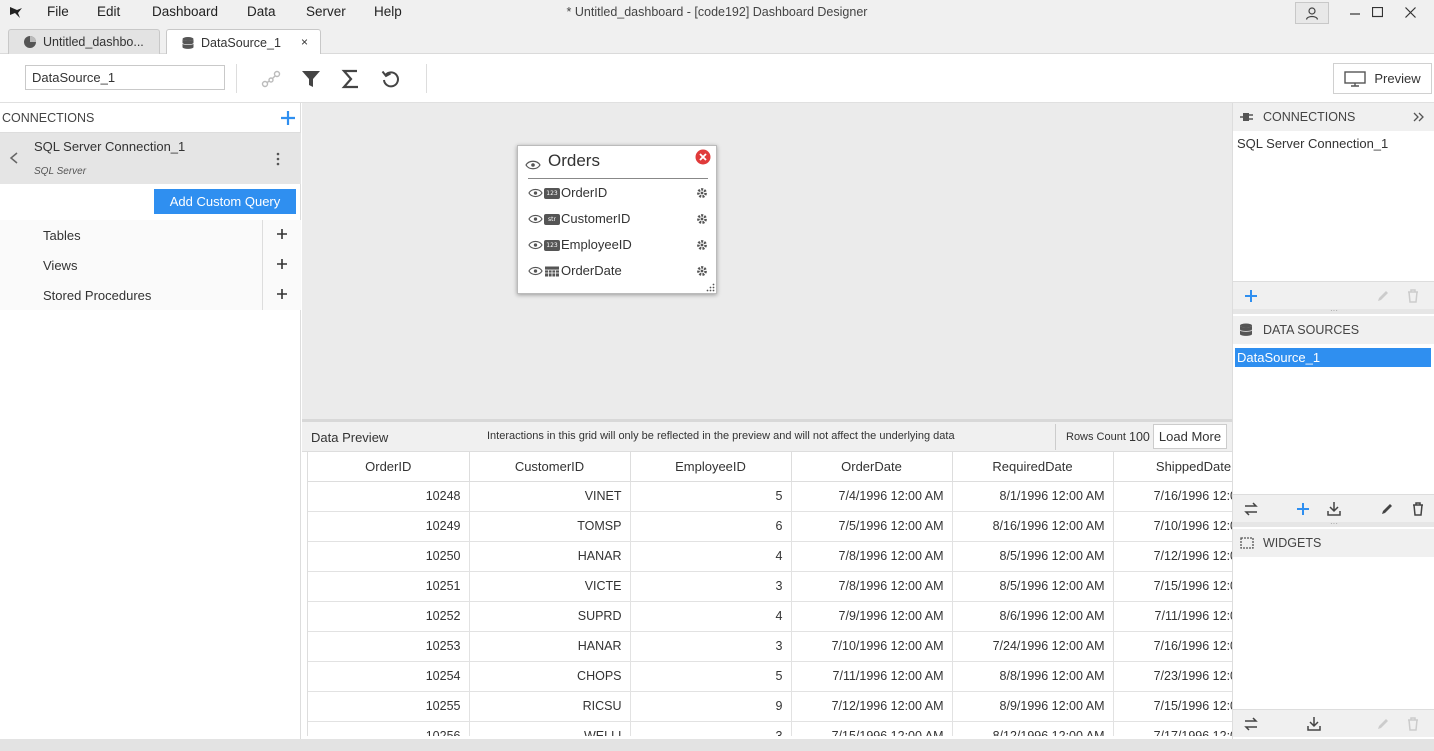 Image resolution: width=1434 pixels, height=751 pixels. What do you see at coordinates (619, 246) in the screenshot?
I see `field-row: 123 EmployeeID` at bounding box center [619, 246].